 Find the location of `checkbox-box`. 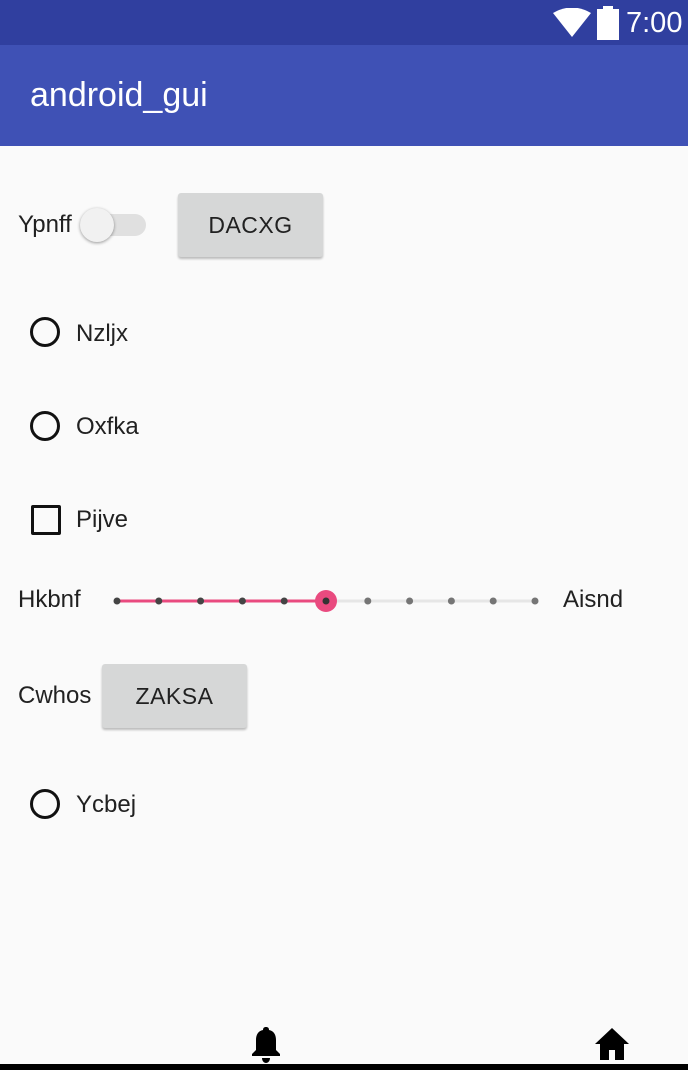

checkbox-box is located at coordinates (46, 520).